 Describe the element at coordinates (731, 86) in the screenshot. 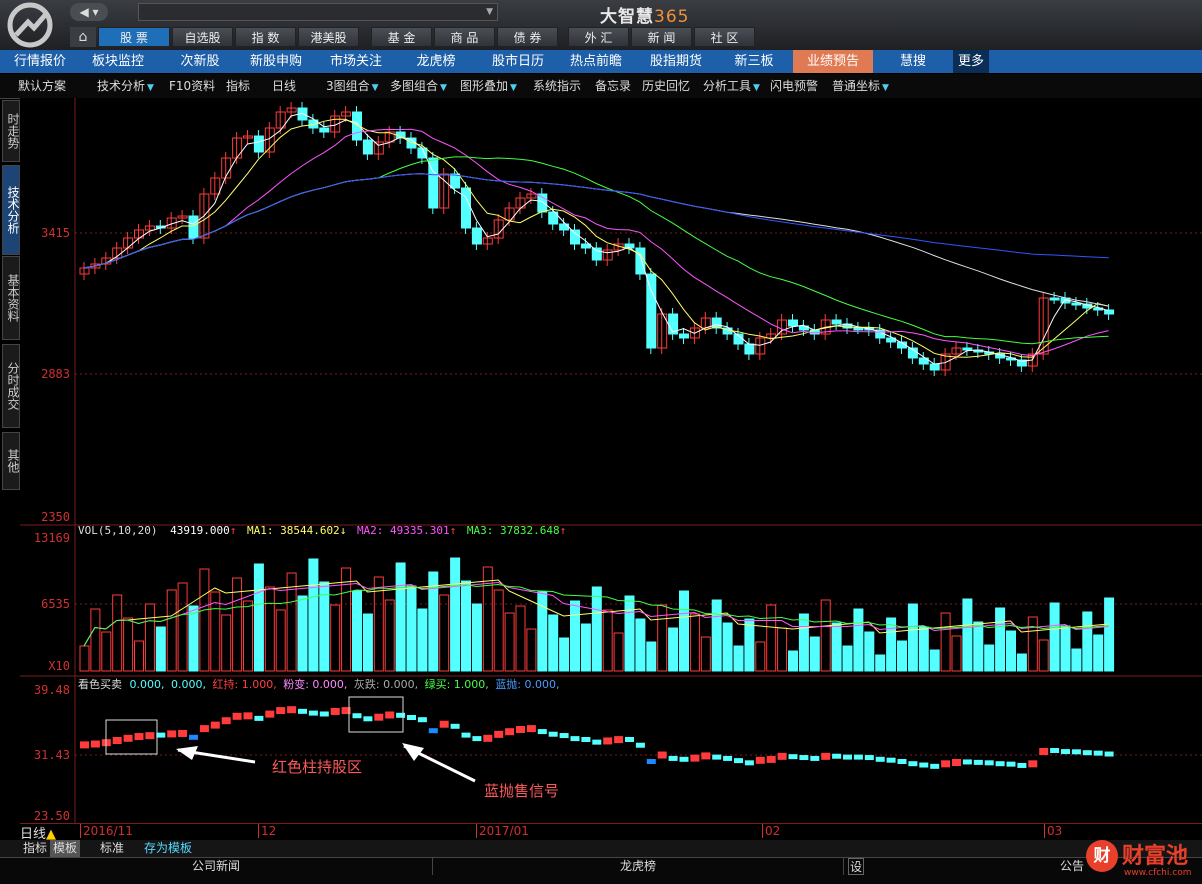

I see `toolbar-item: 分析工具 ▼` at that location.